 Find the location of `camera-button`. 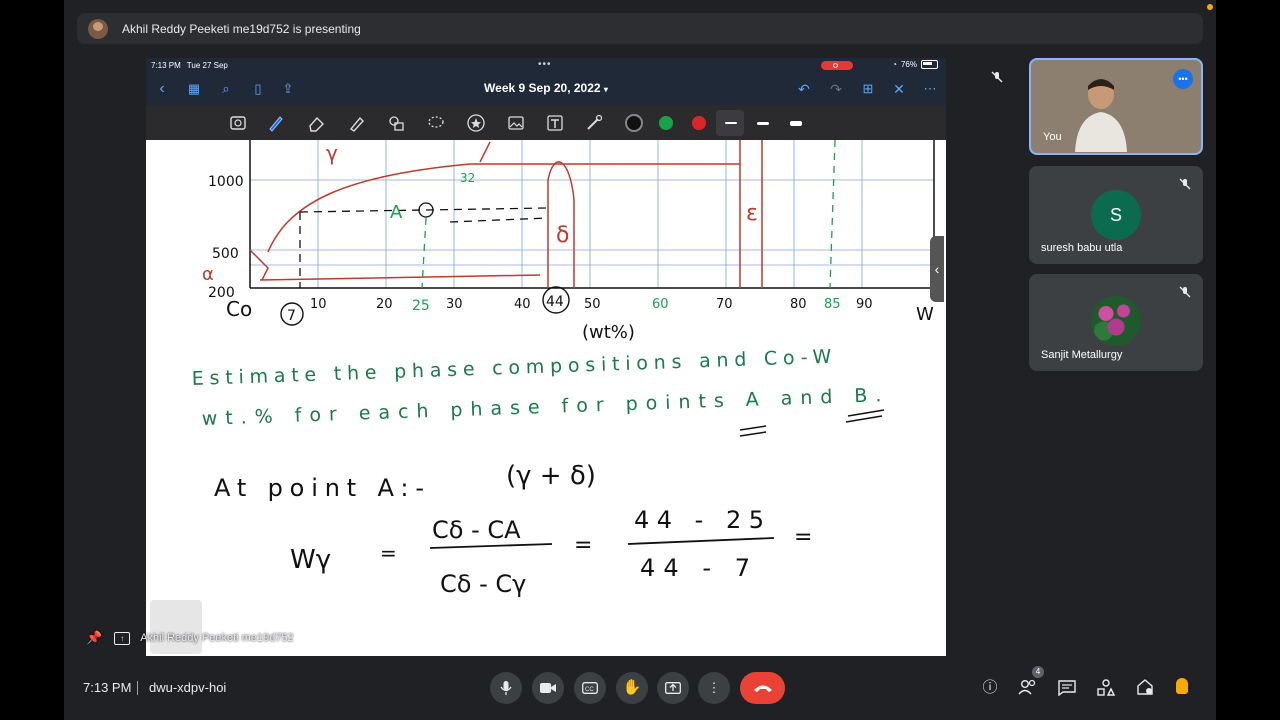

camera-button is located at coordinates (548, 688).